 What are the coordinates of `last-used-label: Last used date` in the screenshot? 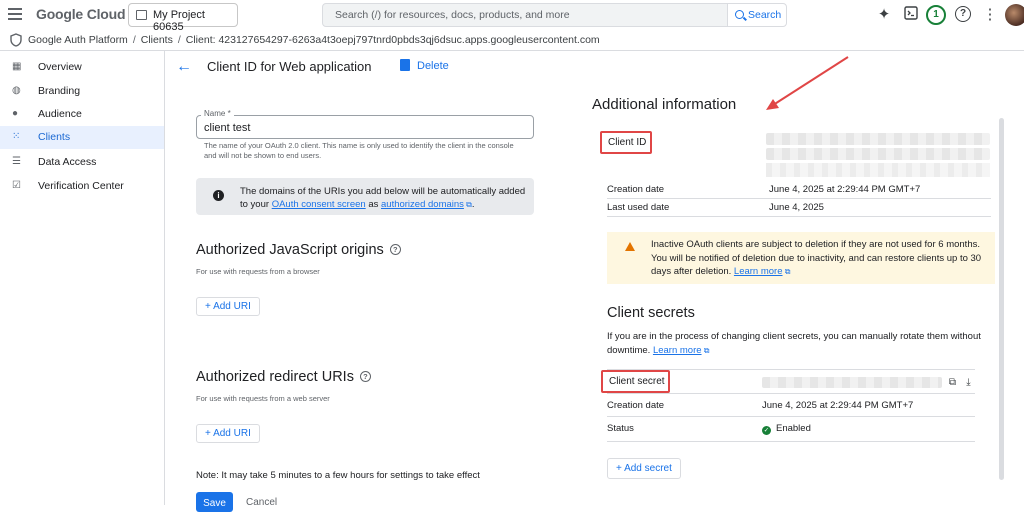 It's located at (638, 207).